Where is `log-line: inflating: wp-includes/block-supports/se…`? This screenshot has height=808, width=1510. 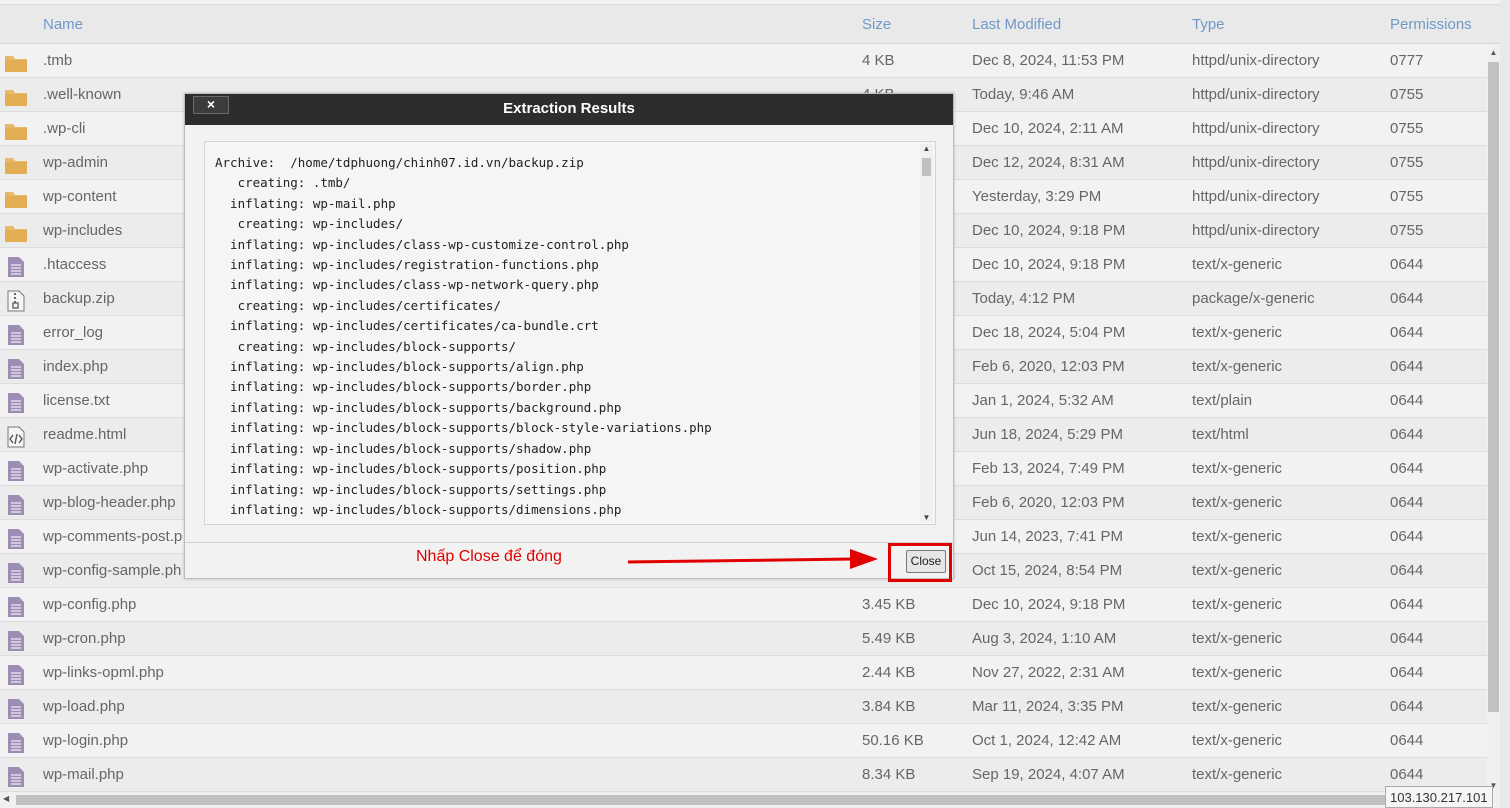
log-line: inflating: wp-includes/block-supports/se… is located at coordinates (411, 489).